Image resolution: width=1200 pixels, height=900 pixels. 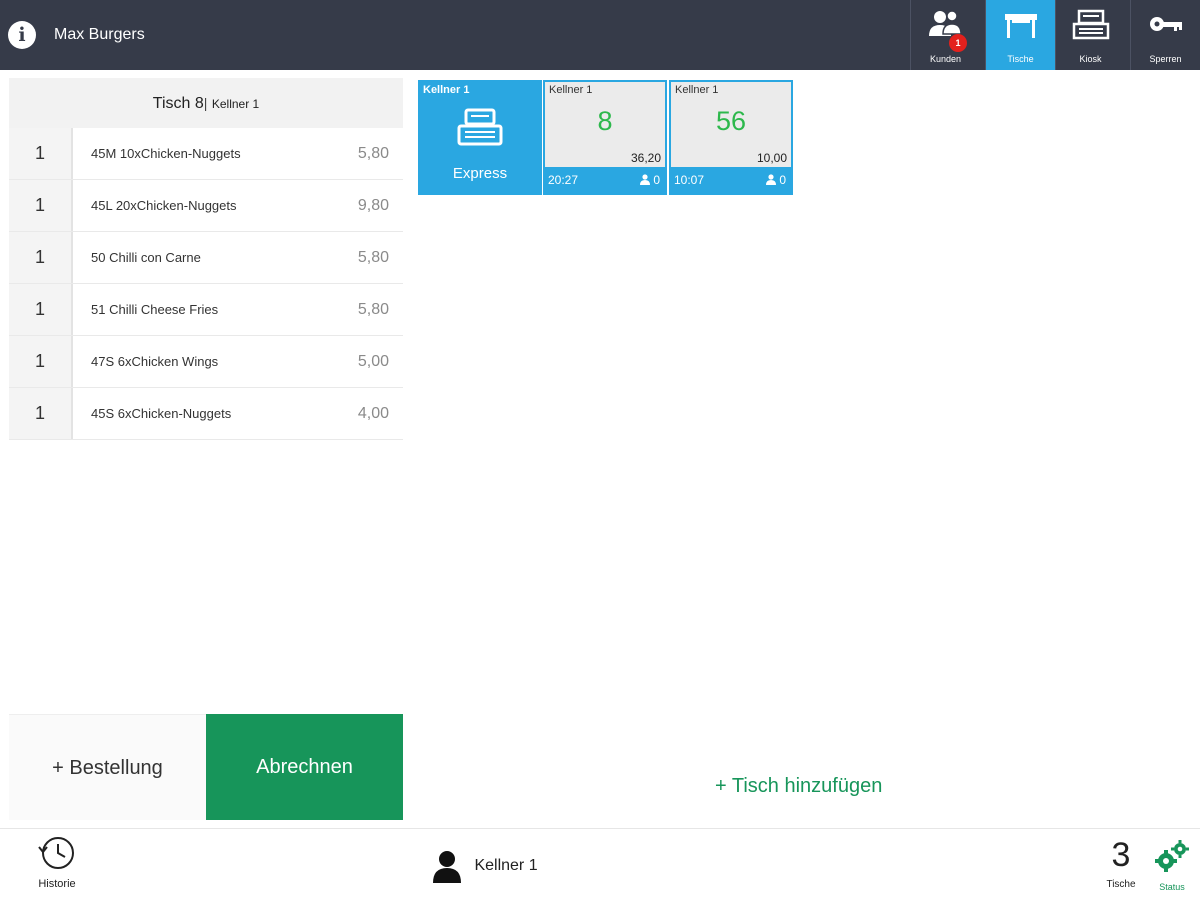 What do you see at coordinates (1121, 884) in the screenshot?
I see `table-count-label: Tische` at bounding box center [1121, 884].